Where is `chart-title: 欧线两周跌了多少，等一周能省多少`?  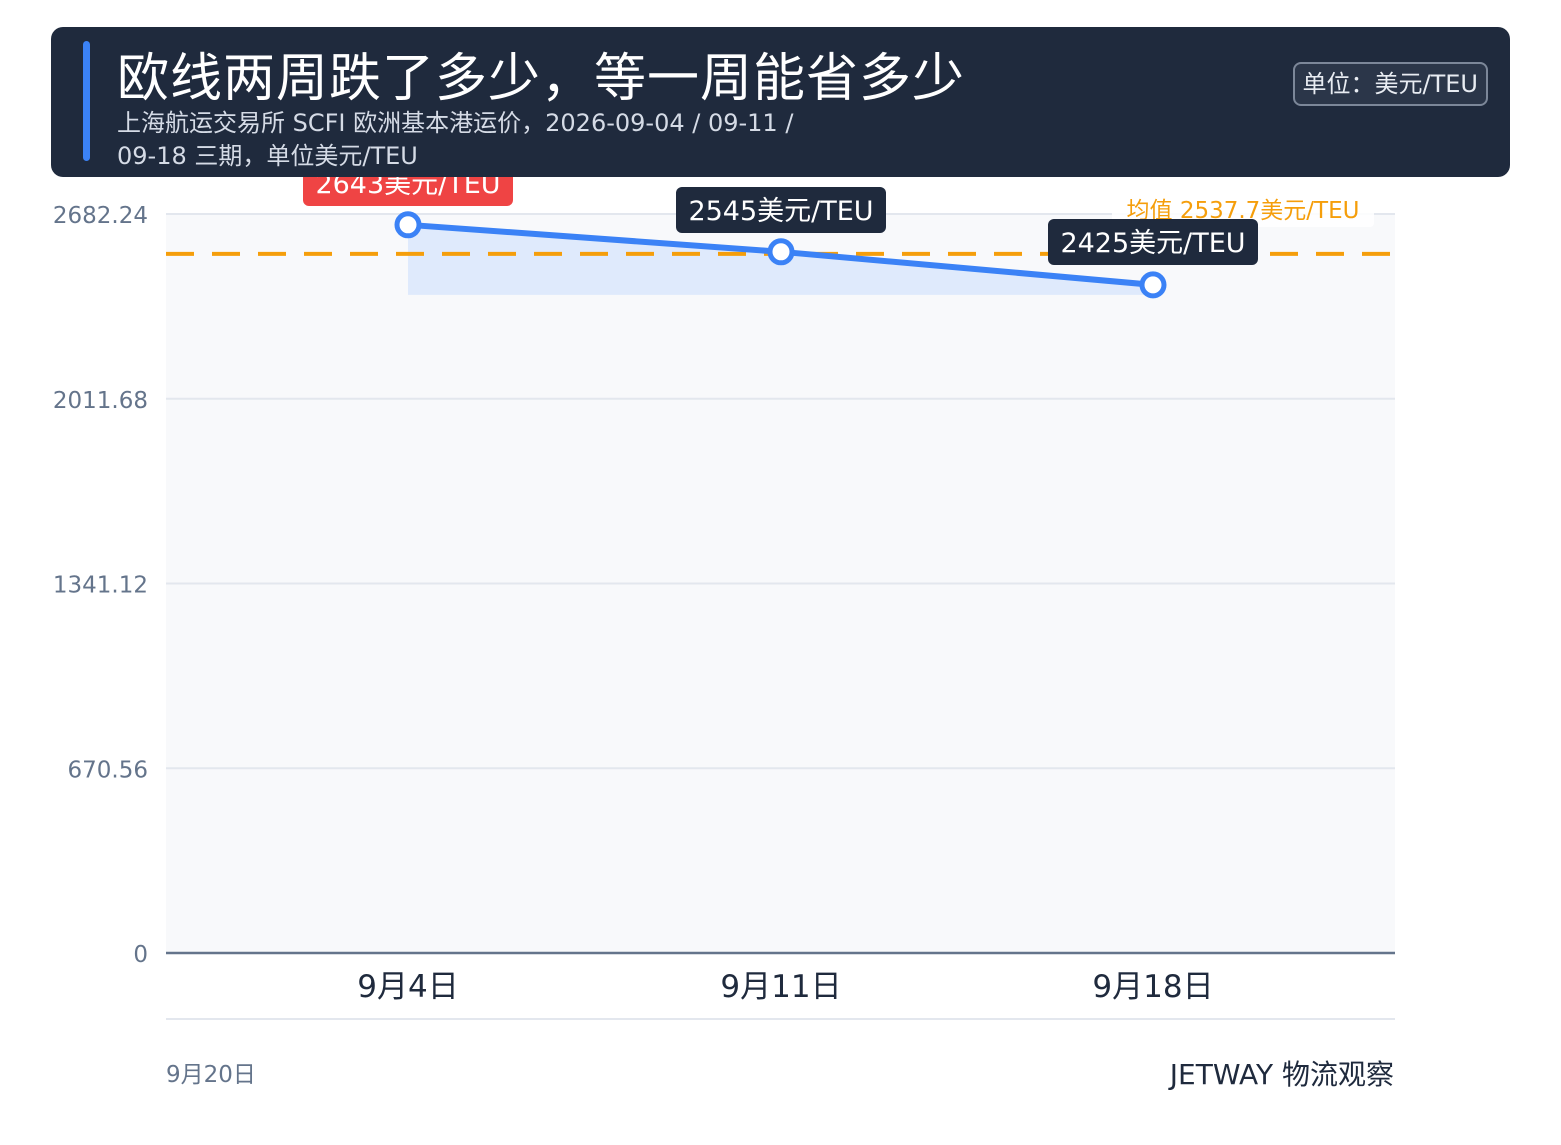 chart-title: 欧线两周跌了多少，等一周能省多少 is located at coordinates (541, 79).